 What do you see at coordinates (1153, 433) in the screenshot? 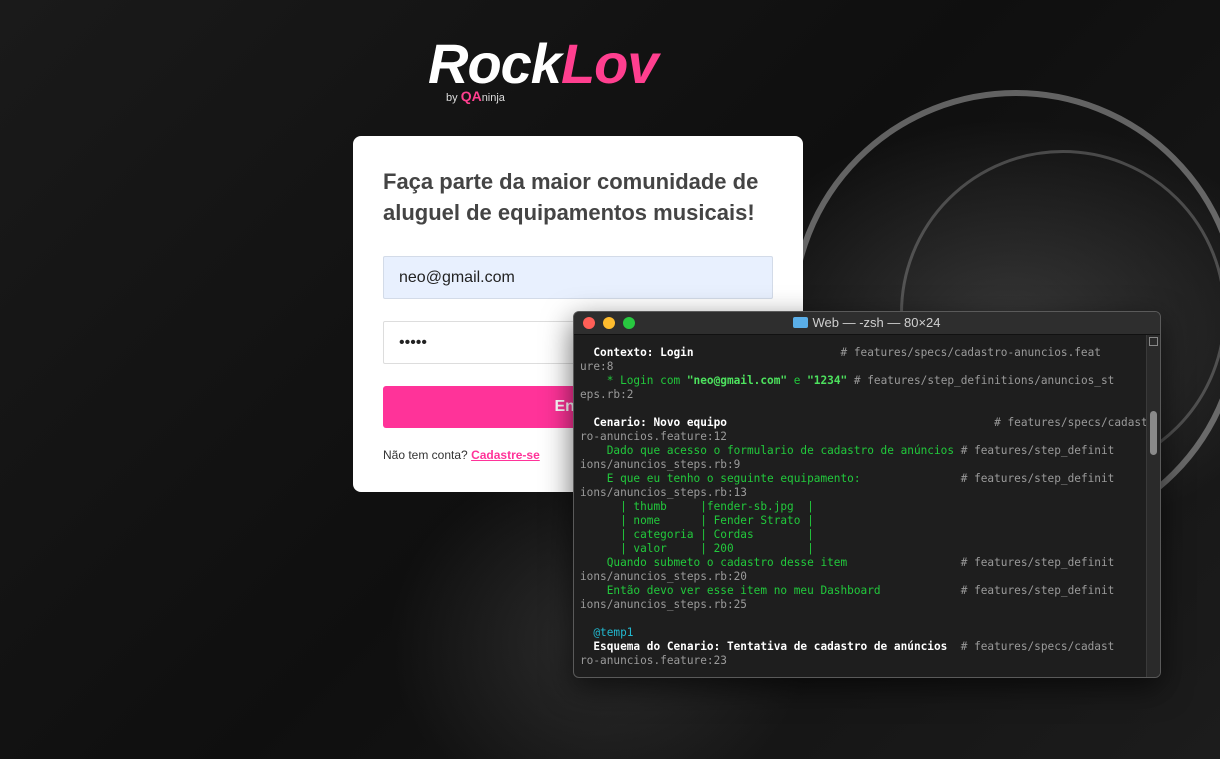
I see `scrollbar-thumb` at bounding box center [1153, 433].